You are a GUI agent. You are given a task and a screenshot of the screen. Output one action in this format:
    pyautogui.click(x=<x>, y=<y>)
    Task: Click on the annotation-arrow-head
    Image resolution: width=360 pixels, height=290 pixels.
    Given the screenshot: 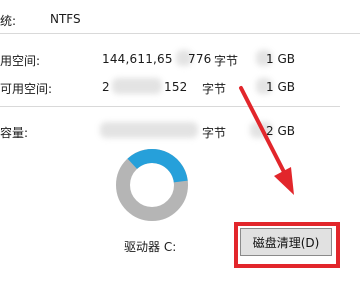 What is the action you would take?
    pyautogui.click(x=284, y=181)
    